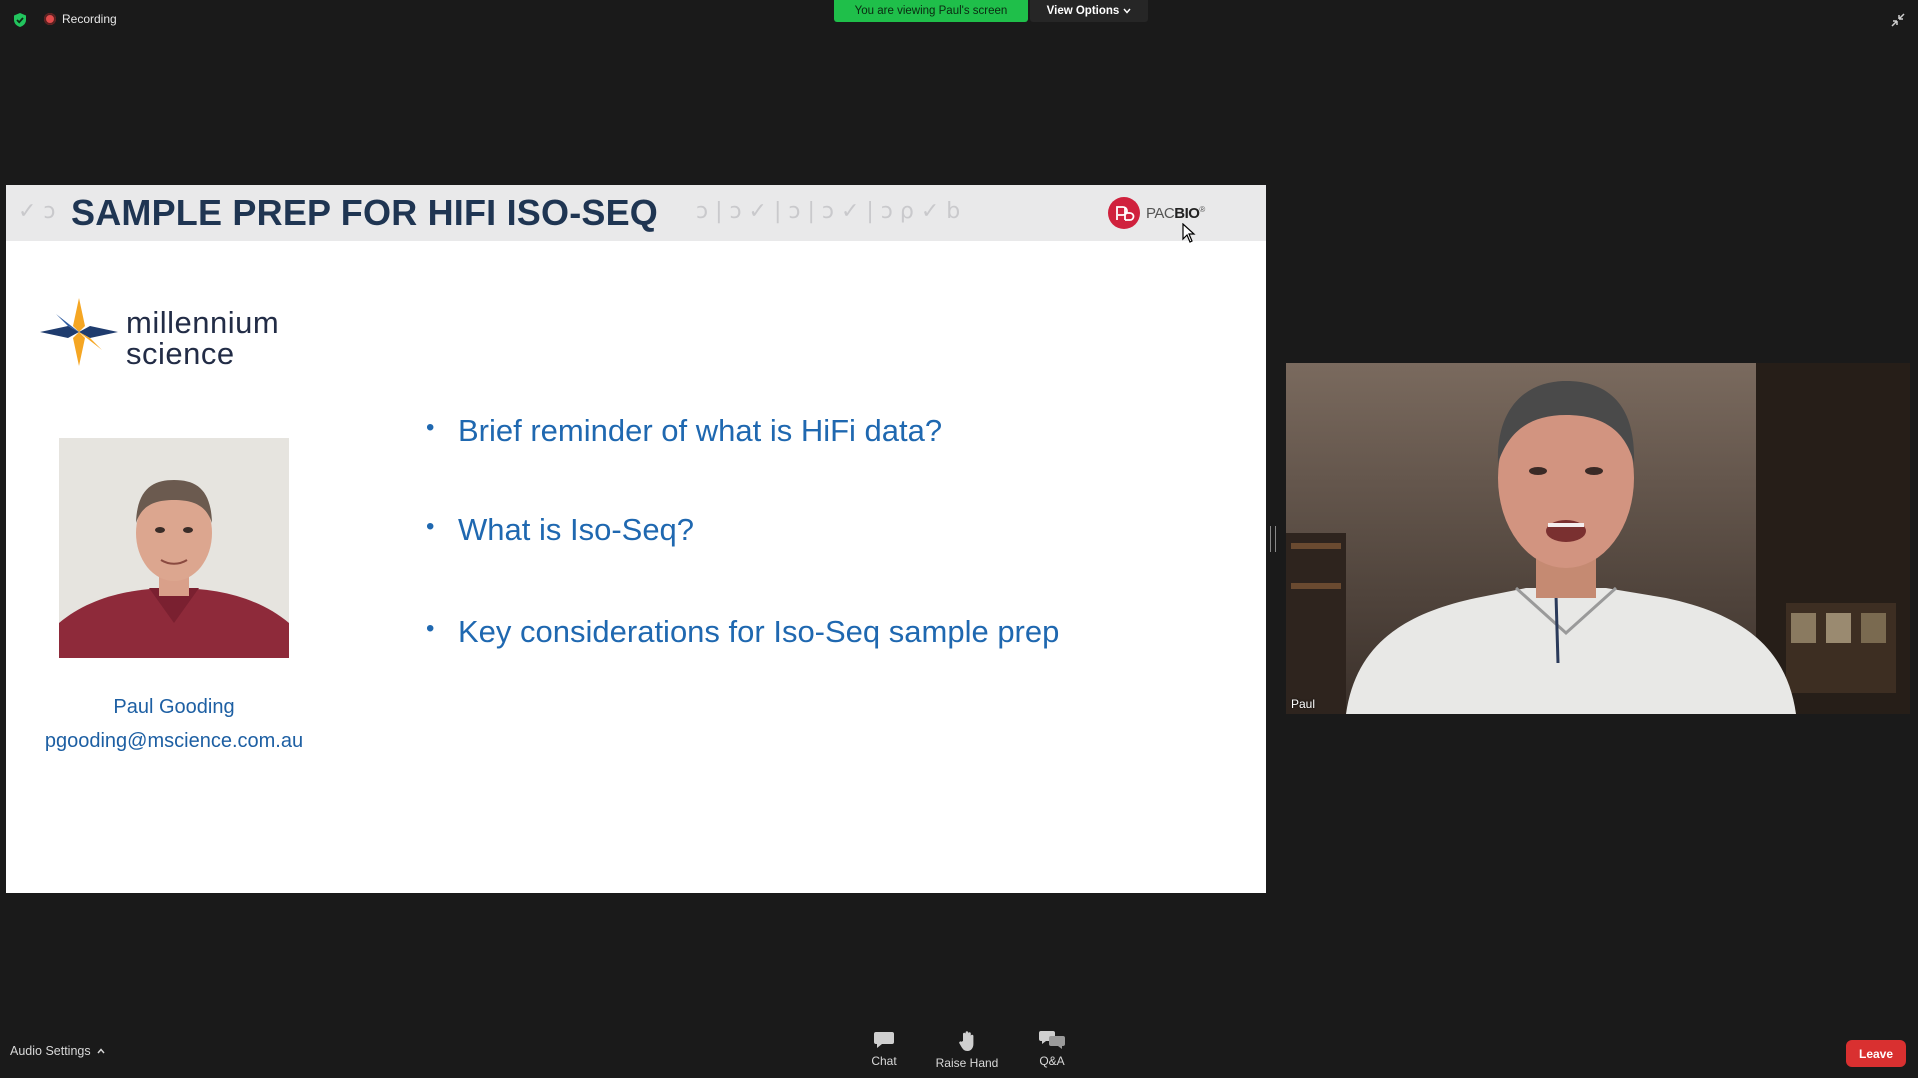 Image resolution: width=1918 pixels, height=1078 pixels. I want to click on qa-button: Q&A, so click(1052, 1049).